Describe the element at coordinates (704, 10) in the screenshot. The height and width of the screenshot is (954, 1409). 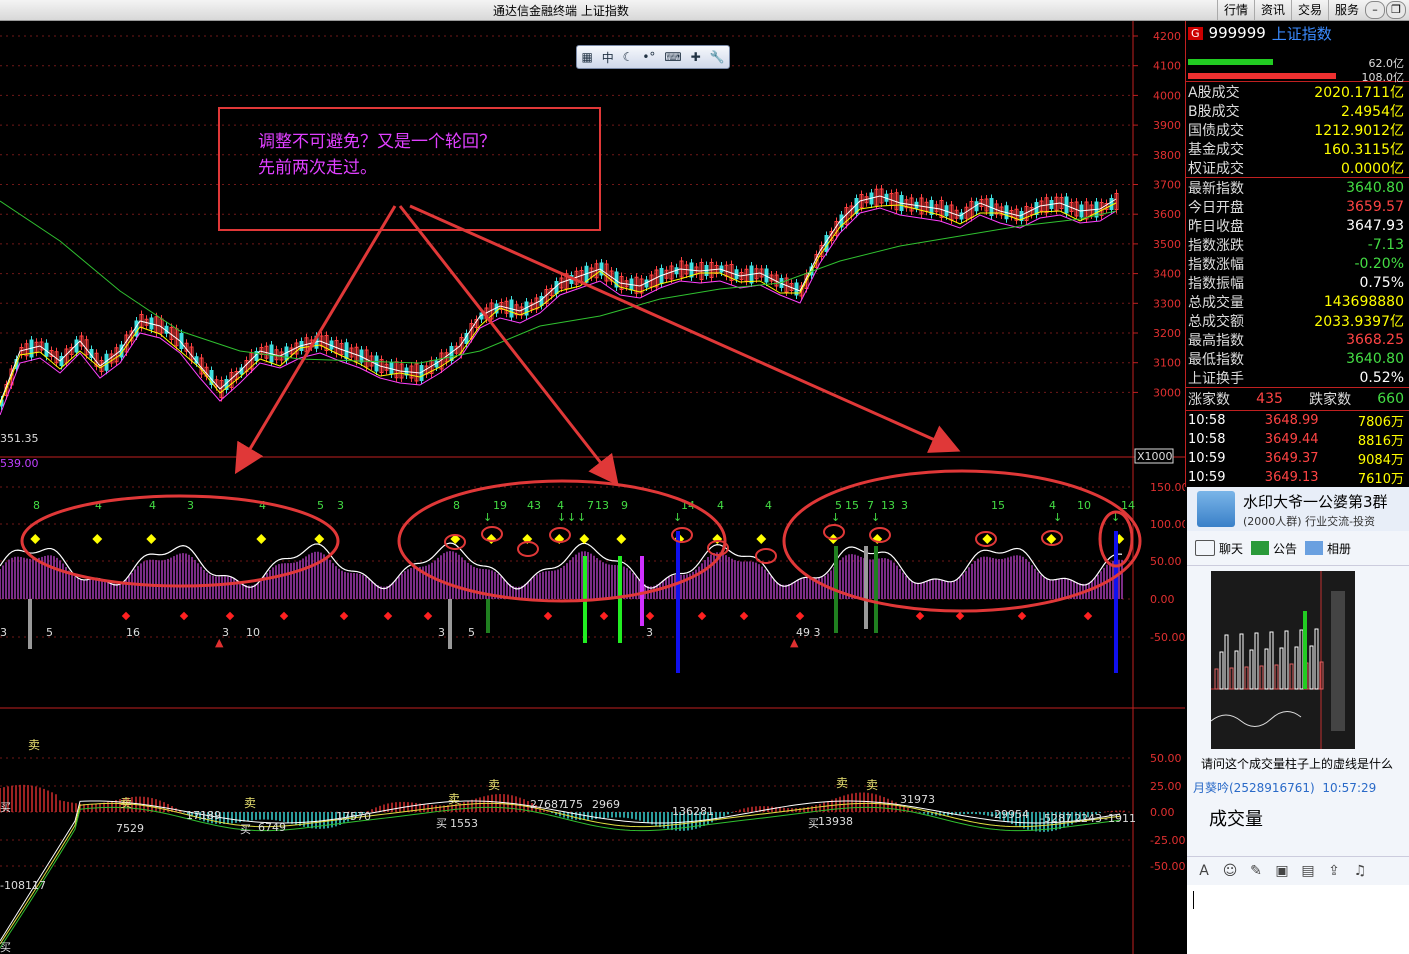
I see `title-bar: 通达信金融终端 上证指数 行情 资讯 交易 服务 – ❐` at that location.